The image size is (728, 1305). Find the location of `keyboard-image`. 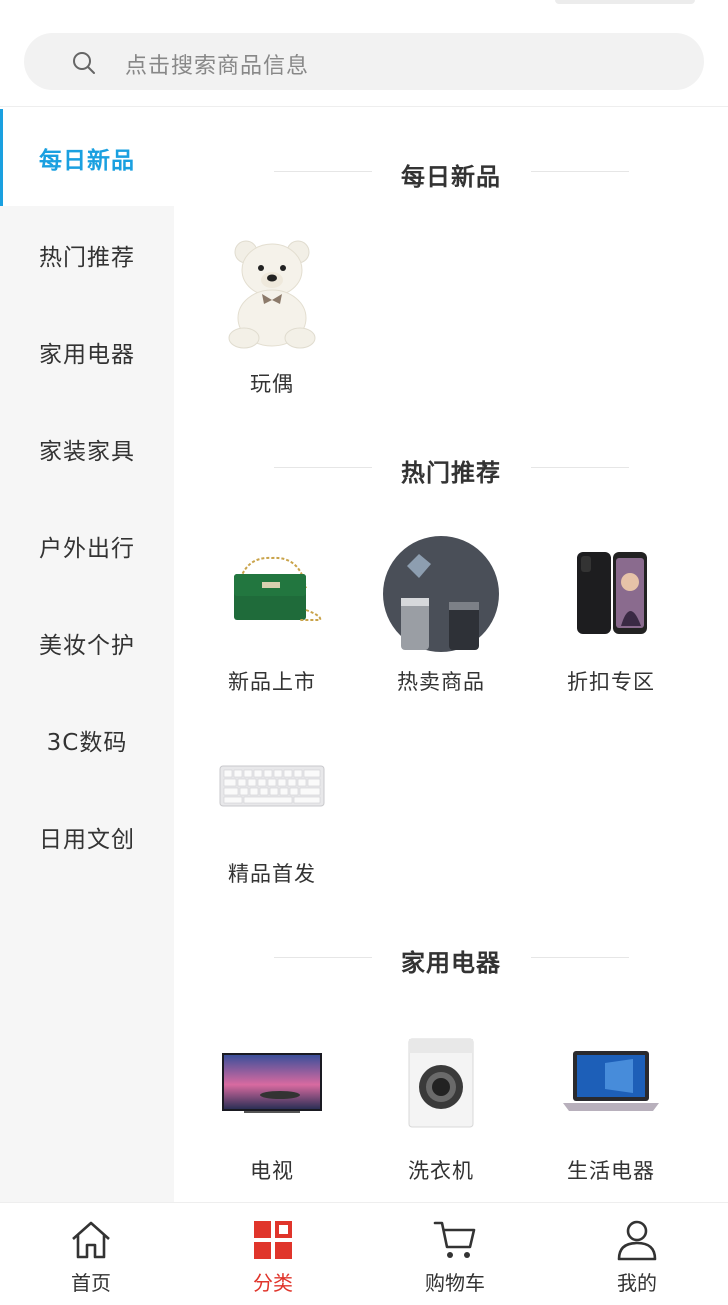

keyboard-image is located at coordinates (272, 786).